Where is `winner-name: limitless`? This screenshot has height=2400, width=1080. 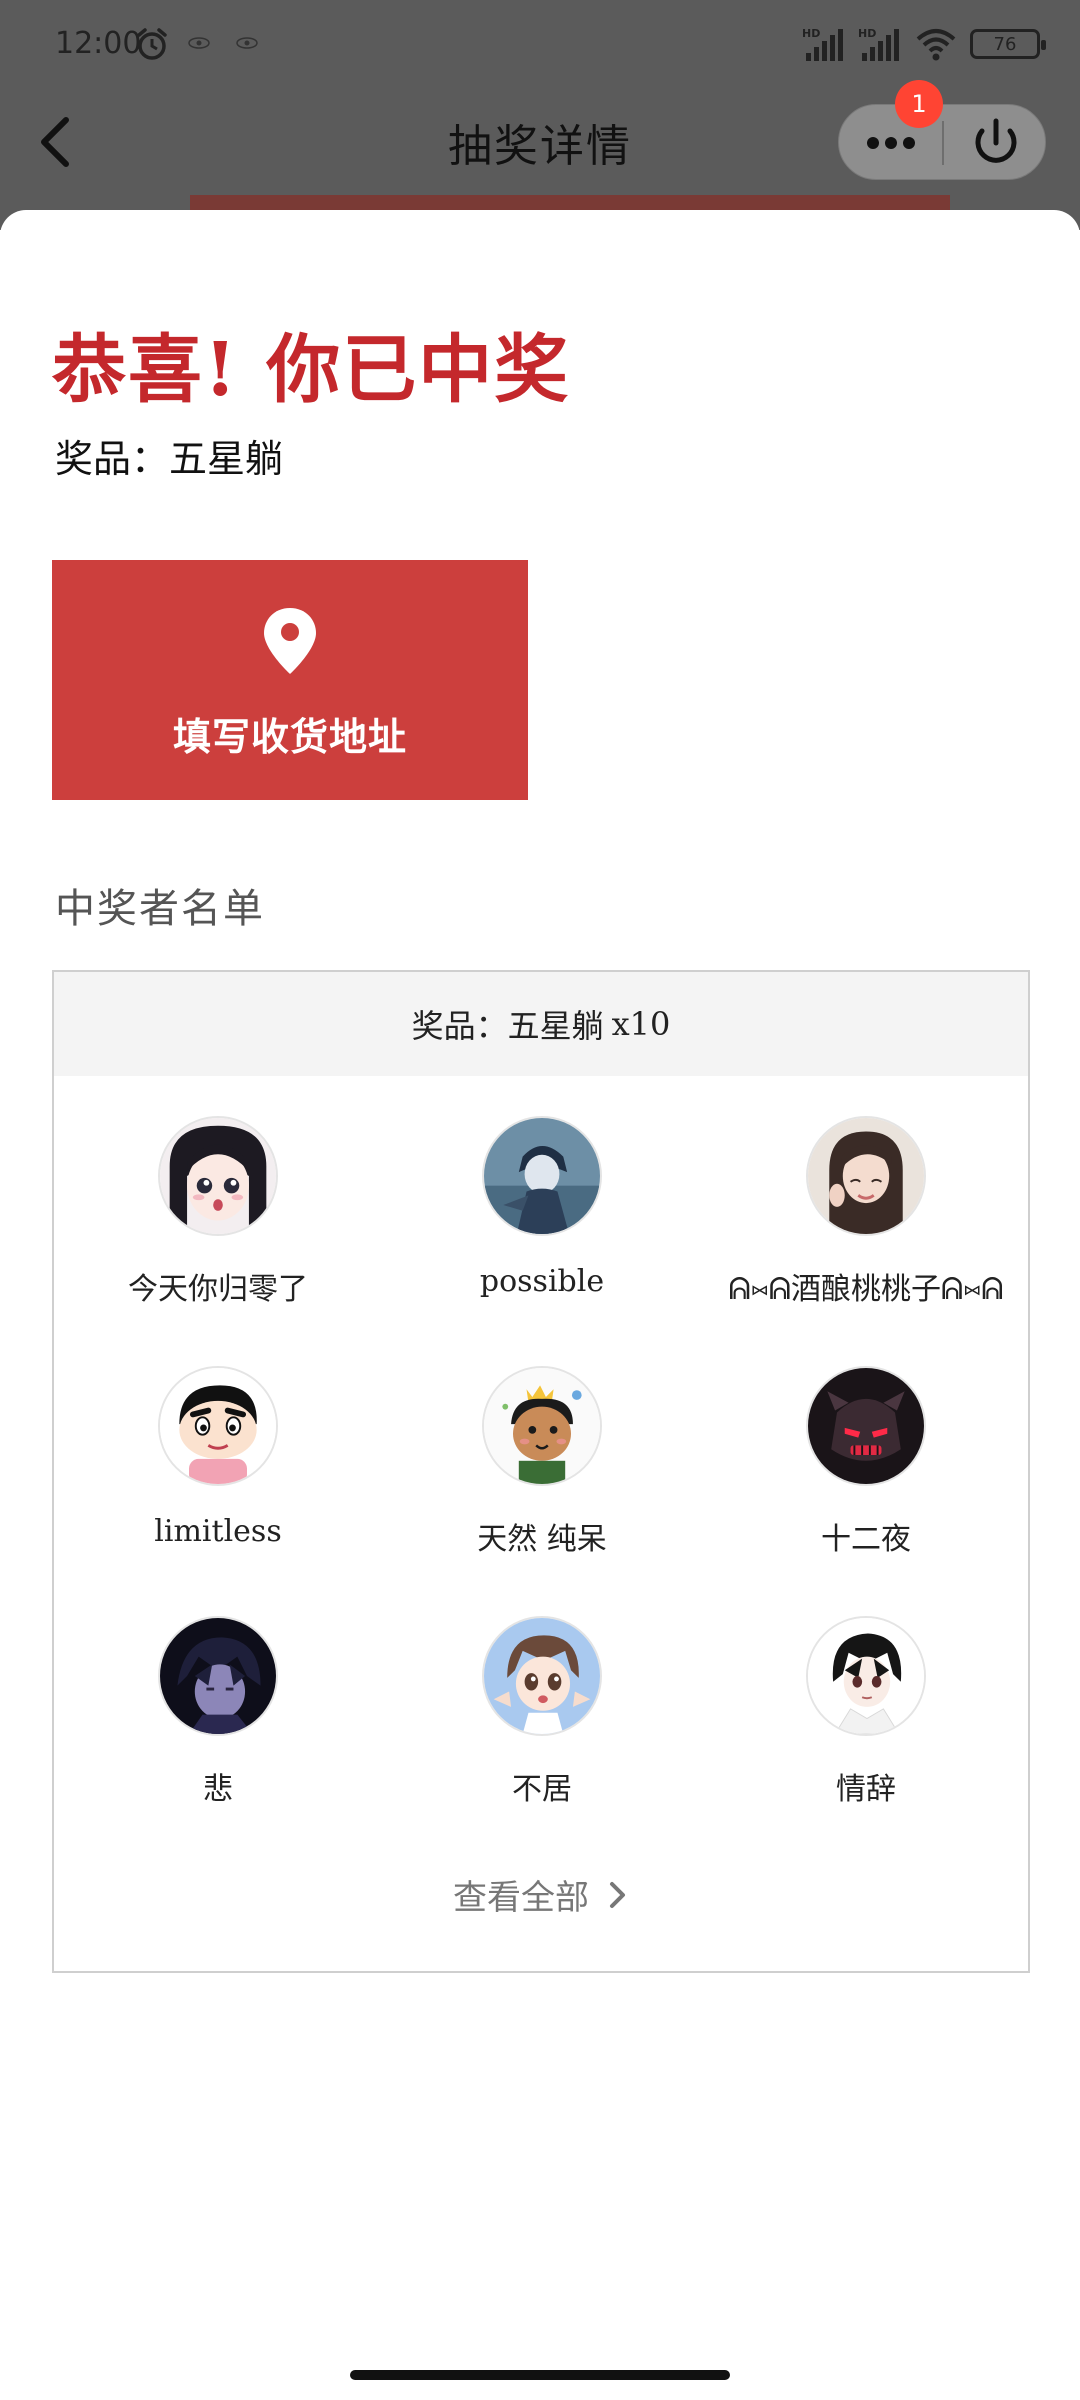
winner-name: limitless is located at coordinates (218, 1531).